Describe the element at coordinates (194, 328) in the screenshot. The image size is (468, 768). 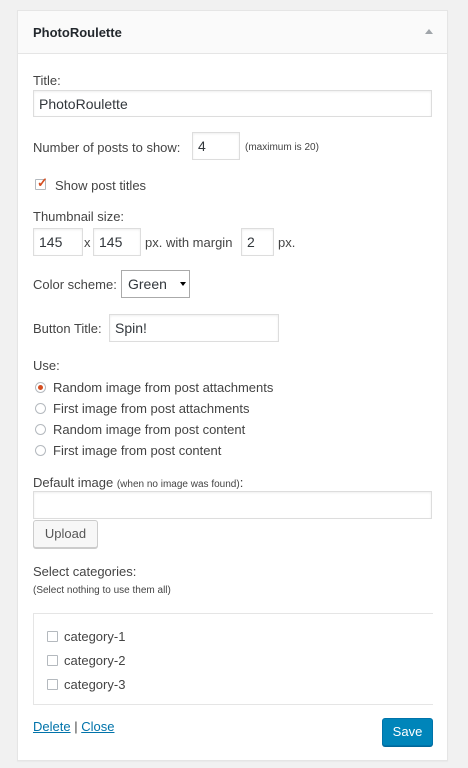
I see `button-title-input: Spin!` at that location.